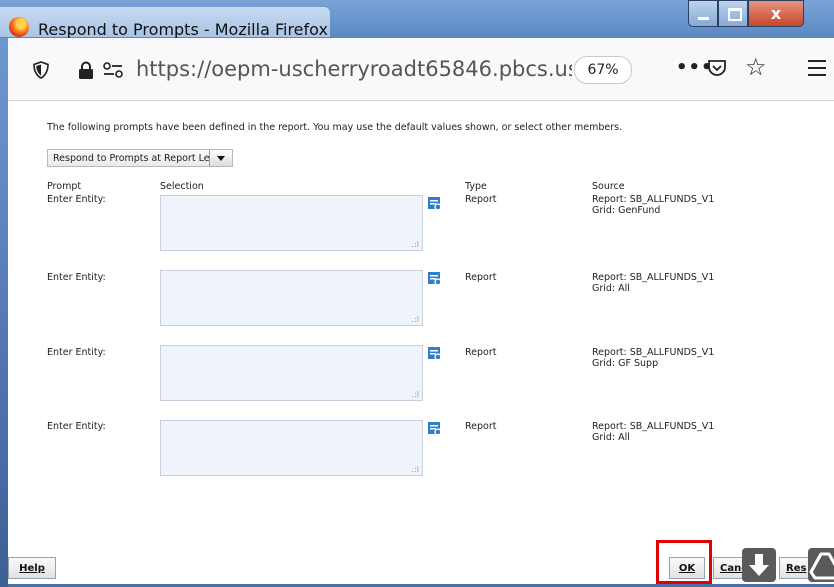 This screenshot has height=587, width=834. What do you see at coordinates (32, 568) in the screenshot?
I see `help-button: Help` at bounding box center [32, 568].